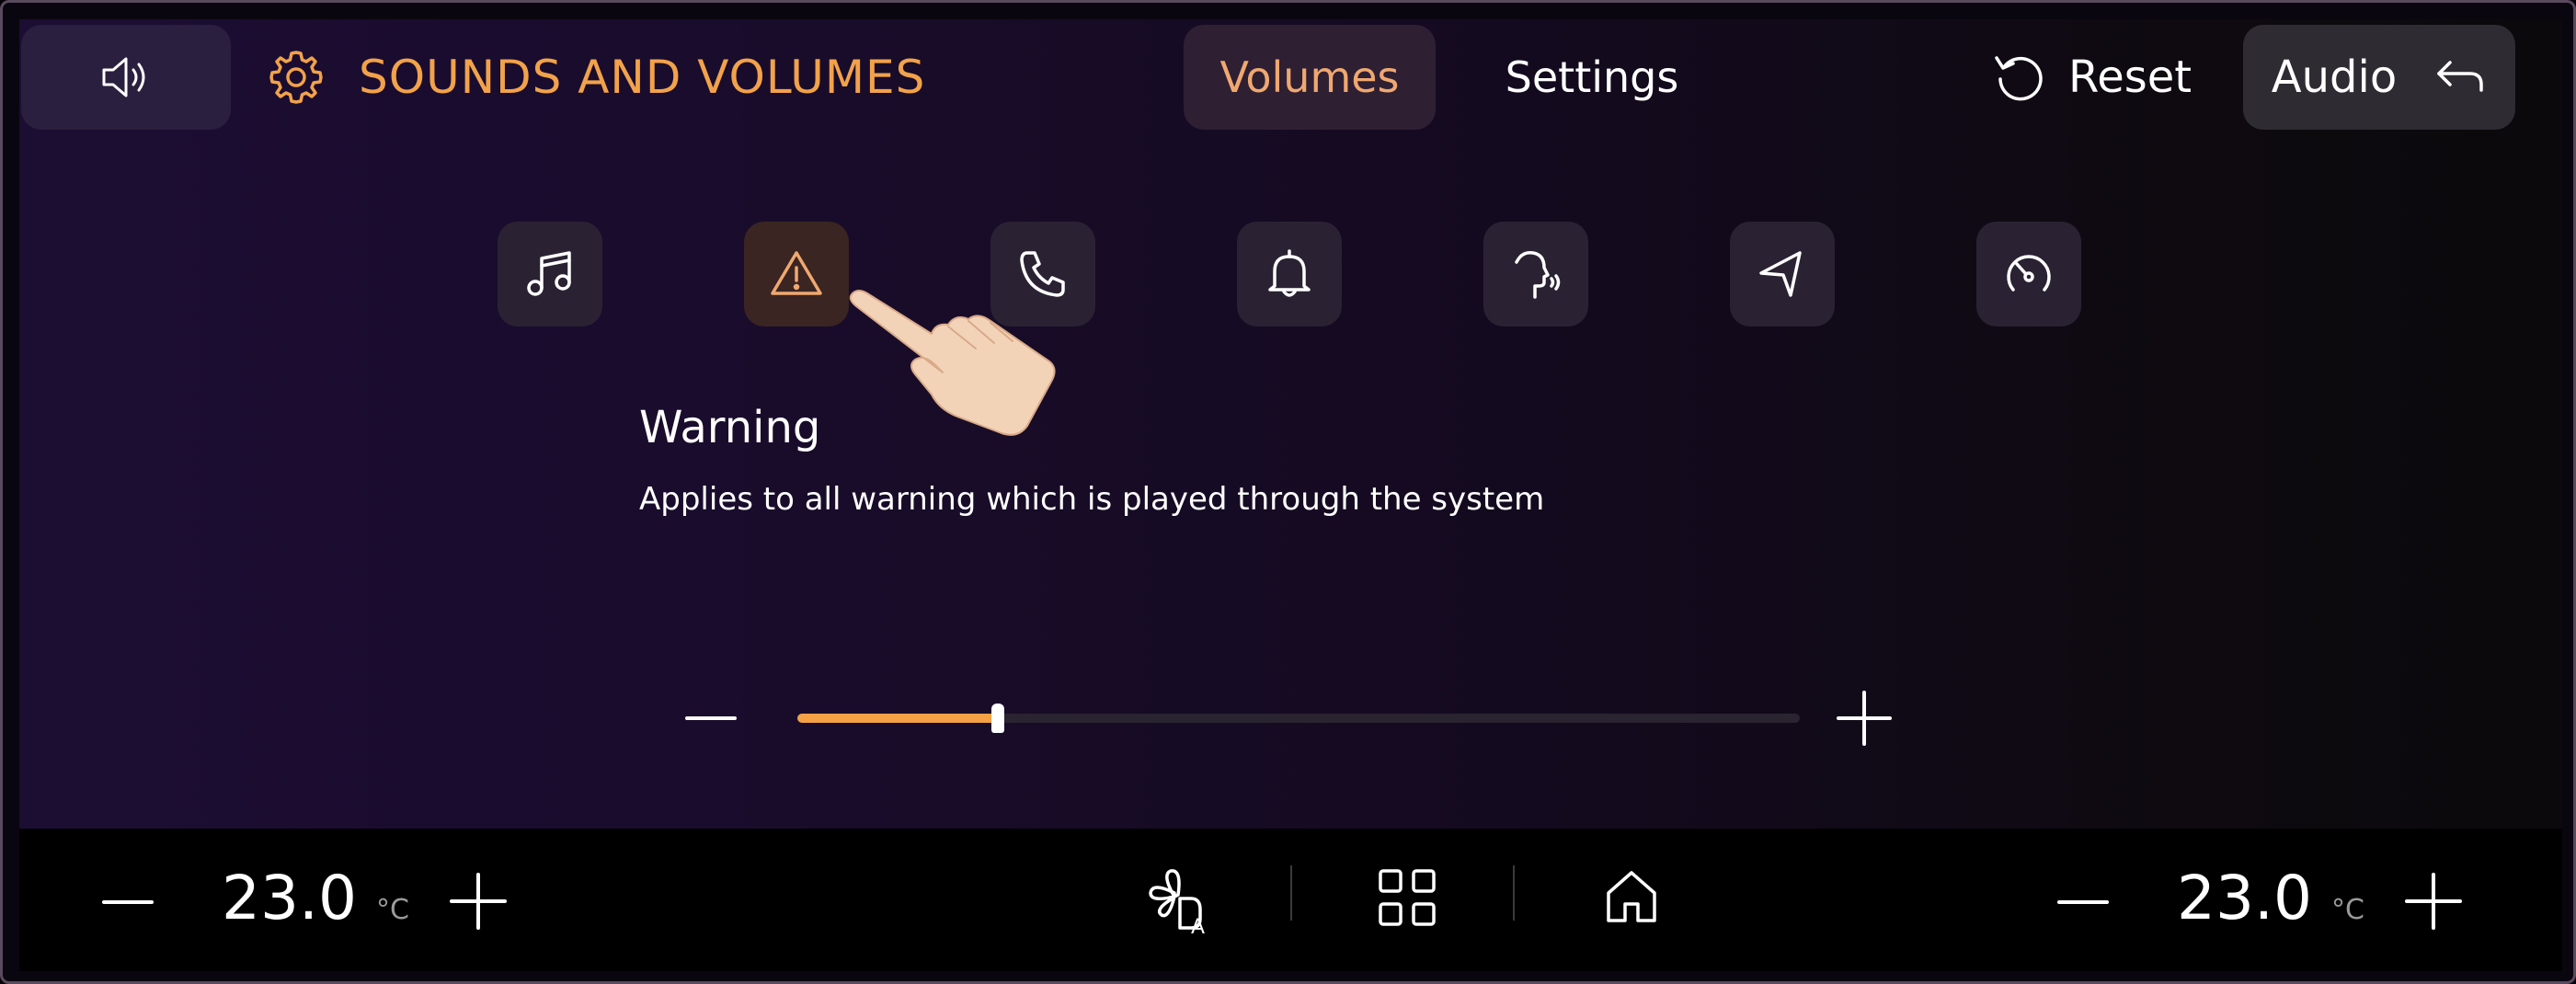 This screenshot has height=984, width=2576. What do you see at coordinates (2019, 78) in the screenshot?
I see `reset-icon` at bounding box center [2019, 78].